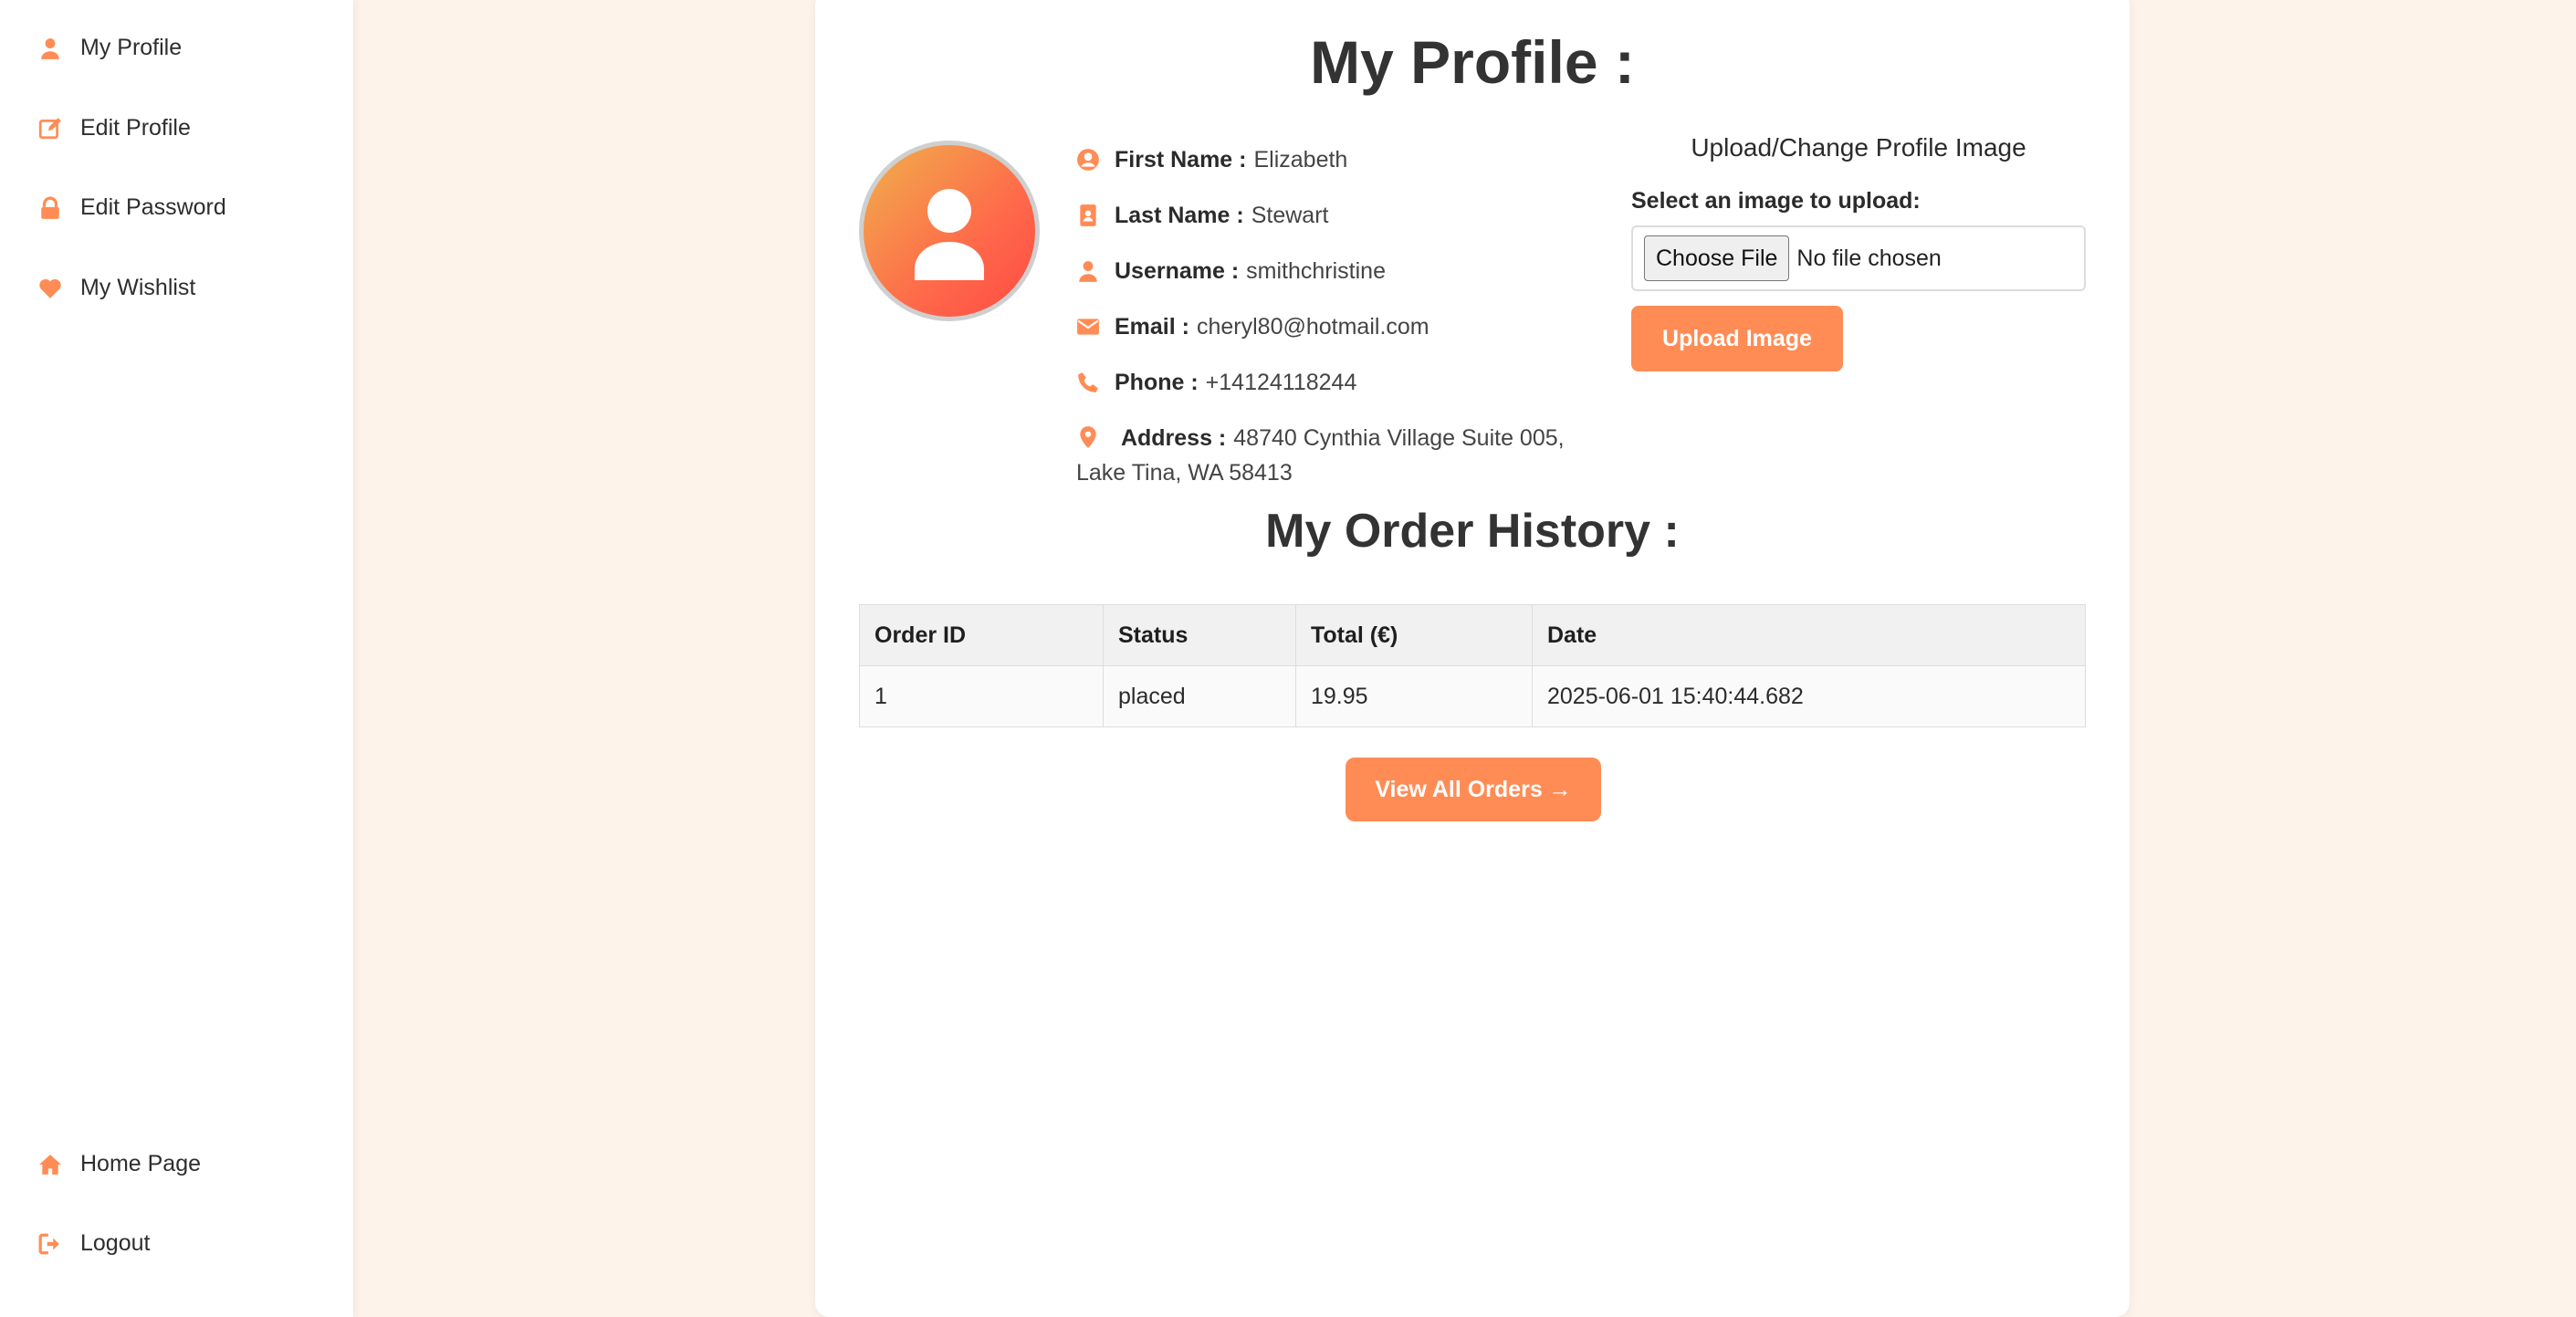 The height and width of the screenshot is (1317, 2576). Describe the element at coordinates (1157, 382) in the screenshot. I see `phone-label: Phone :` at that location.